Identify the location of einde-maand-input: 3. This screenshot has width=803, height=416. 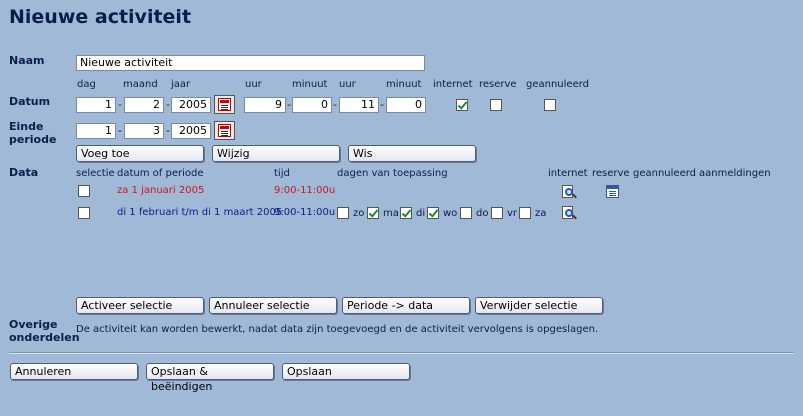
(144, 131).